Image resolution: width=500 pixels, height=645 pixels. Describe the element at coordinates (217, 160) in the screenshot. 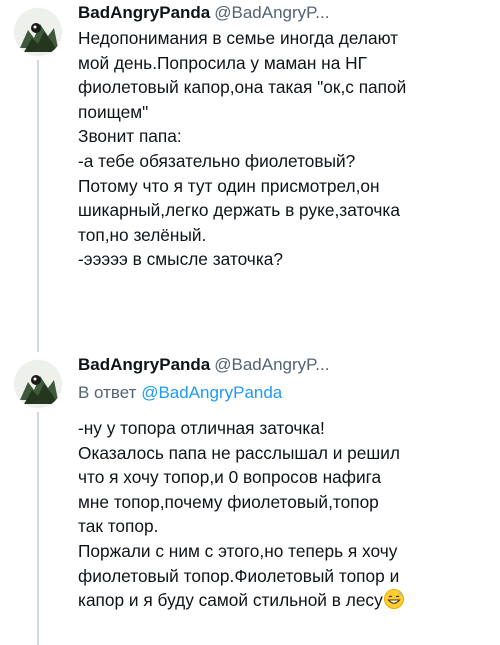

I see `tweet-line: -а тебе обязательно фиолетовый?` at that location.